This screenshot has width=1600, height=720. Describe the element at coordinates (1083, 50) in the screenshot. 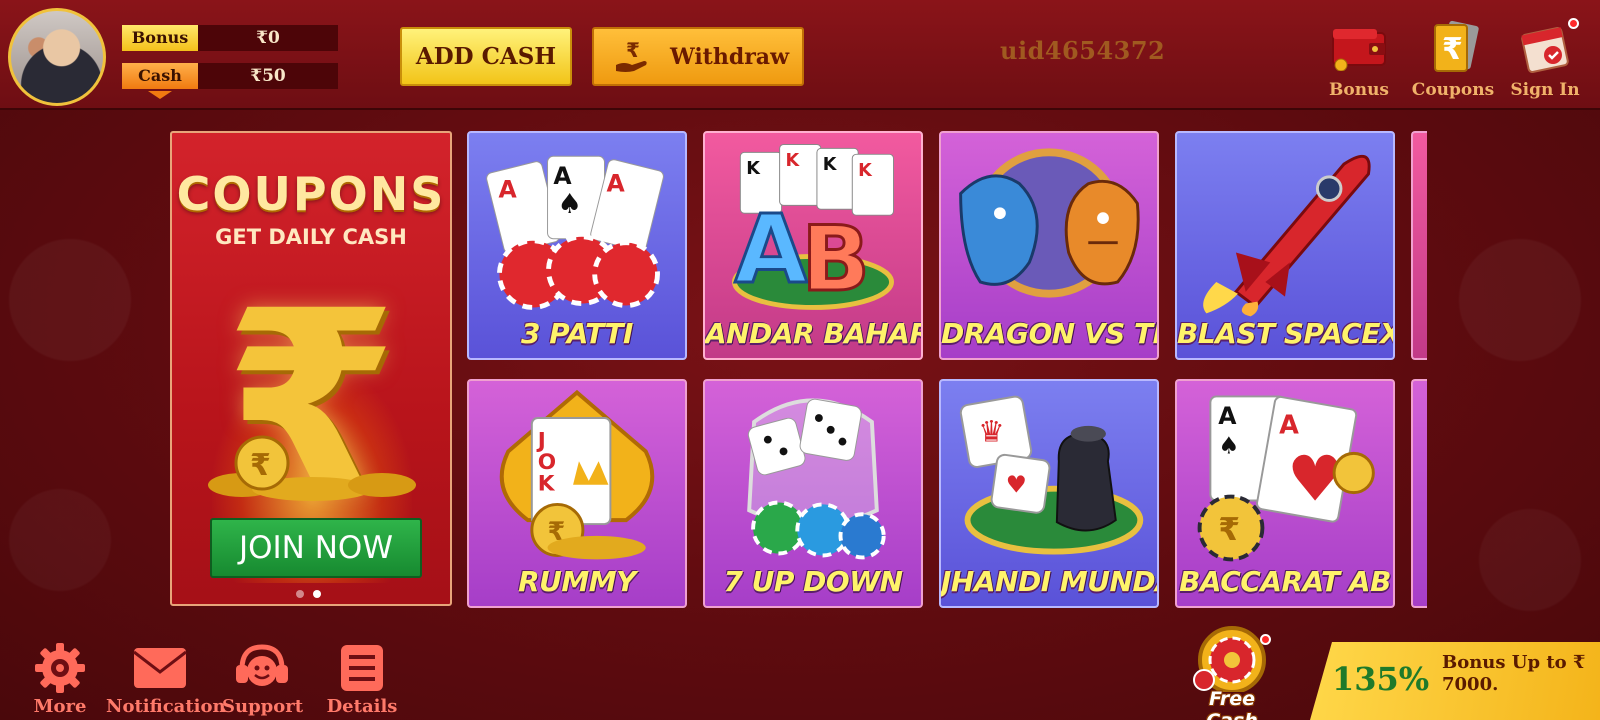

I see `user-id: uid4654372` at that location.